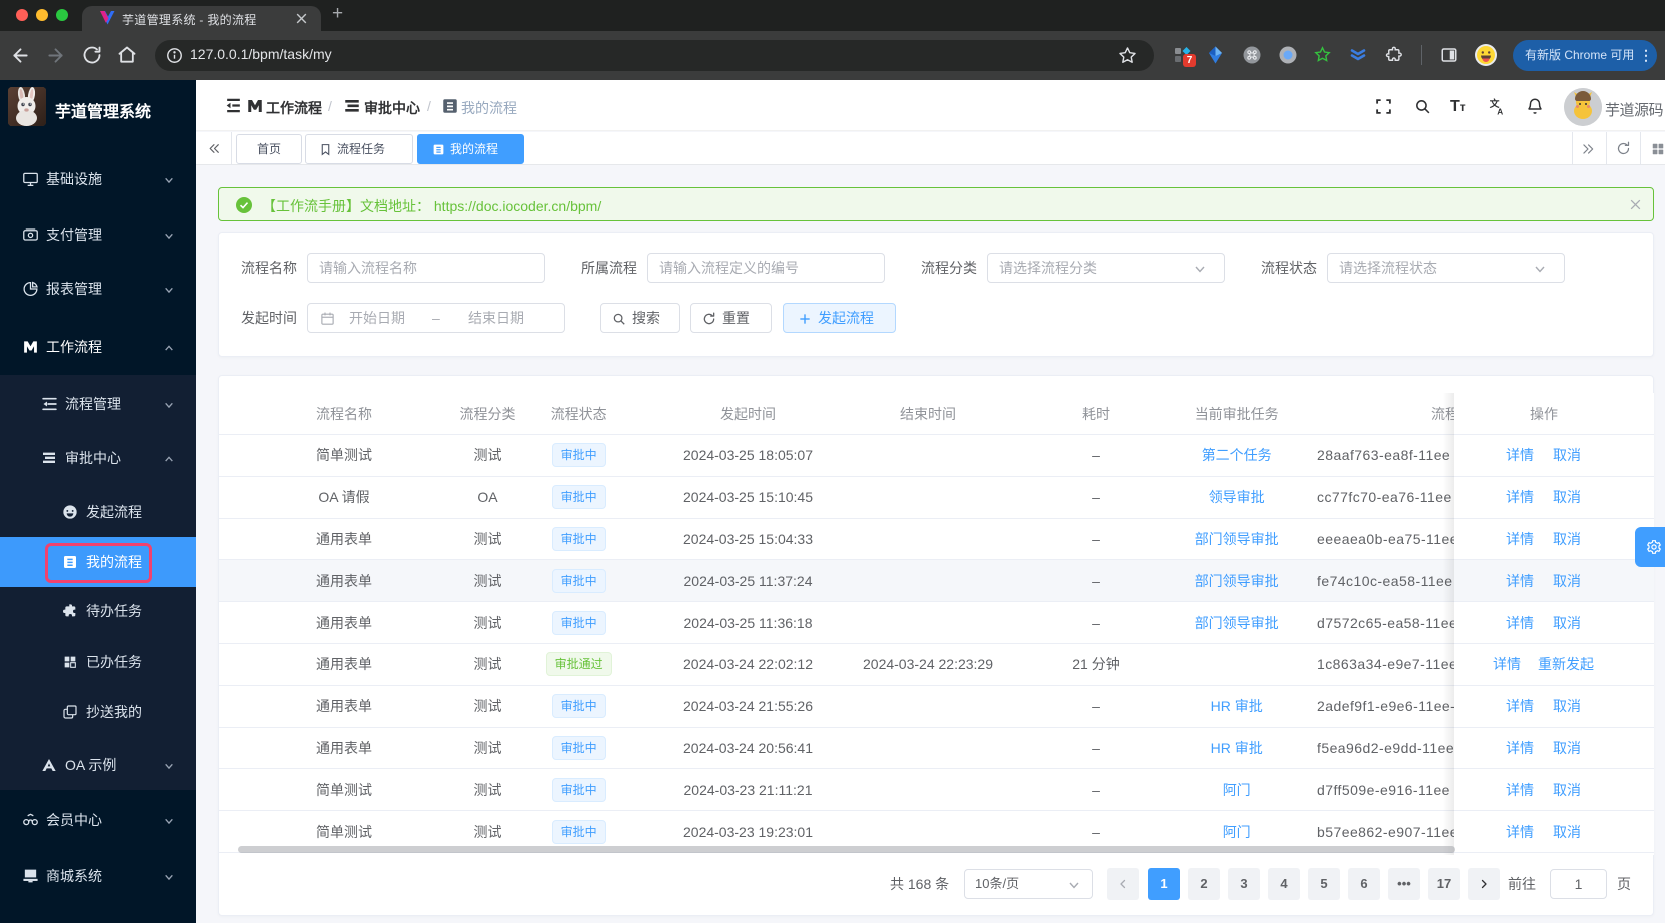 Image resolution: width=1665 pixels, height=923 pixels. I want to click on svg-text: A, so click(1500, 112).